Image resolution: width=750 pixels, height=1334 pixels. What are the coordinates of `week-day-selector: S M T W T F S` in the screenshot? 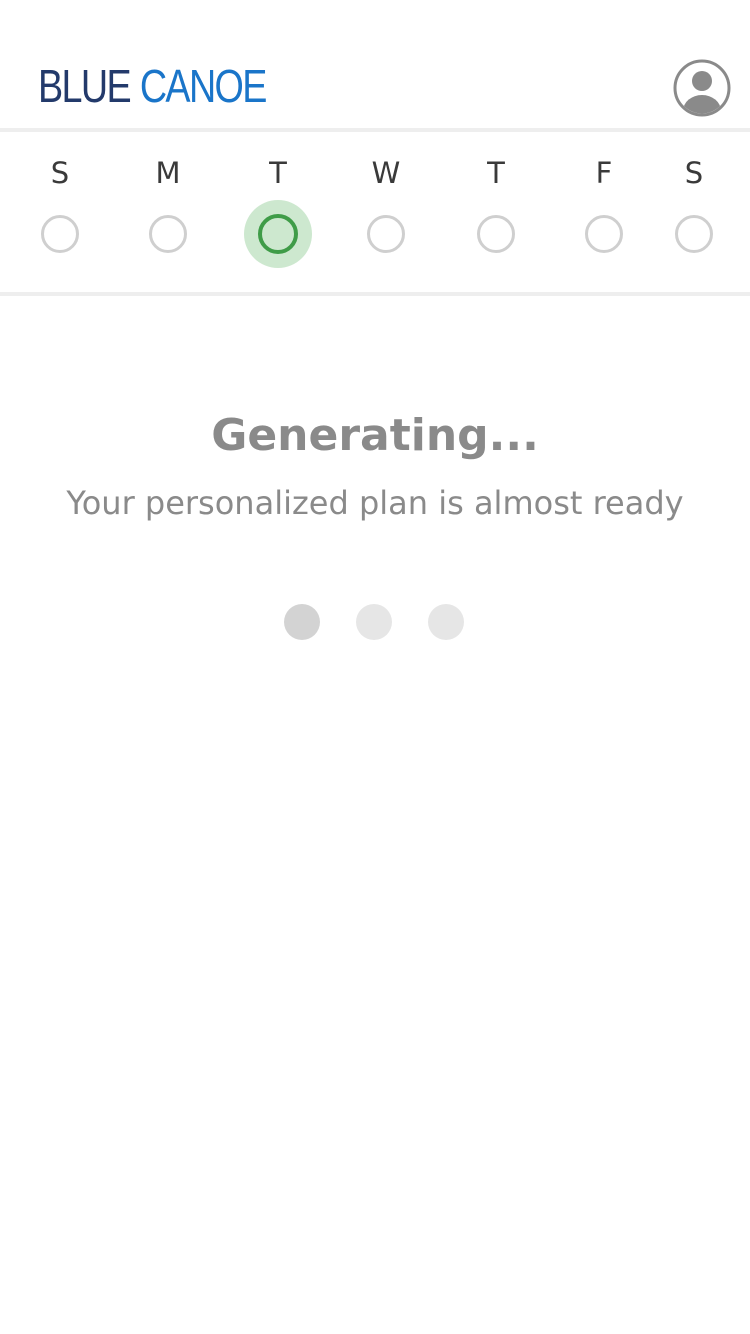 It's located at (375, 212).